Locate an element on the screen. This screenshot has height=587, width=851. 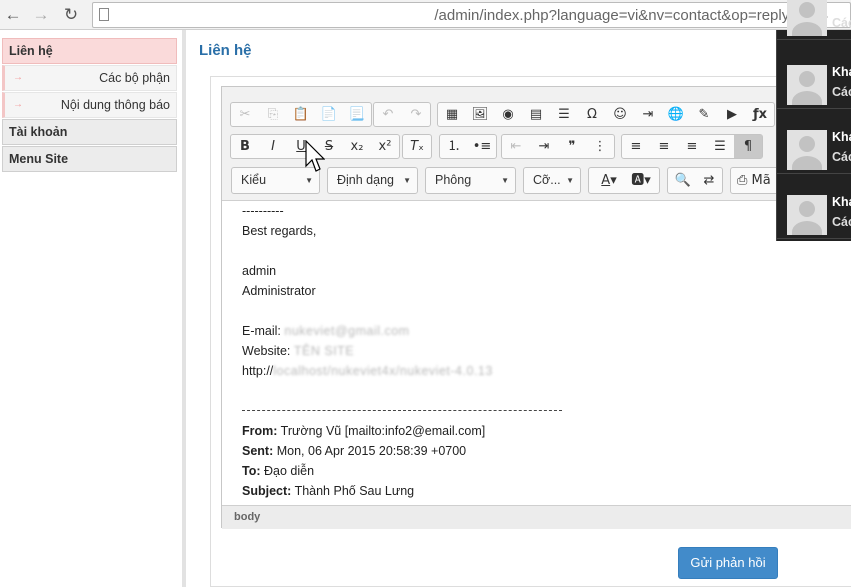
table-icon: ▤ is located at coordinates (536, 114).